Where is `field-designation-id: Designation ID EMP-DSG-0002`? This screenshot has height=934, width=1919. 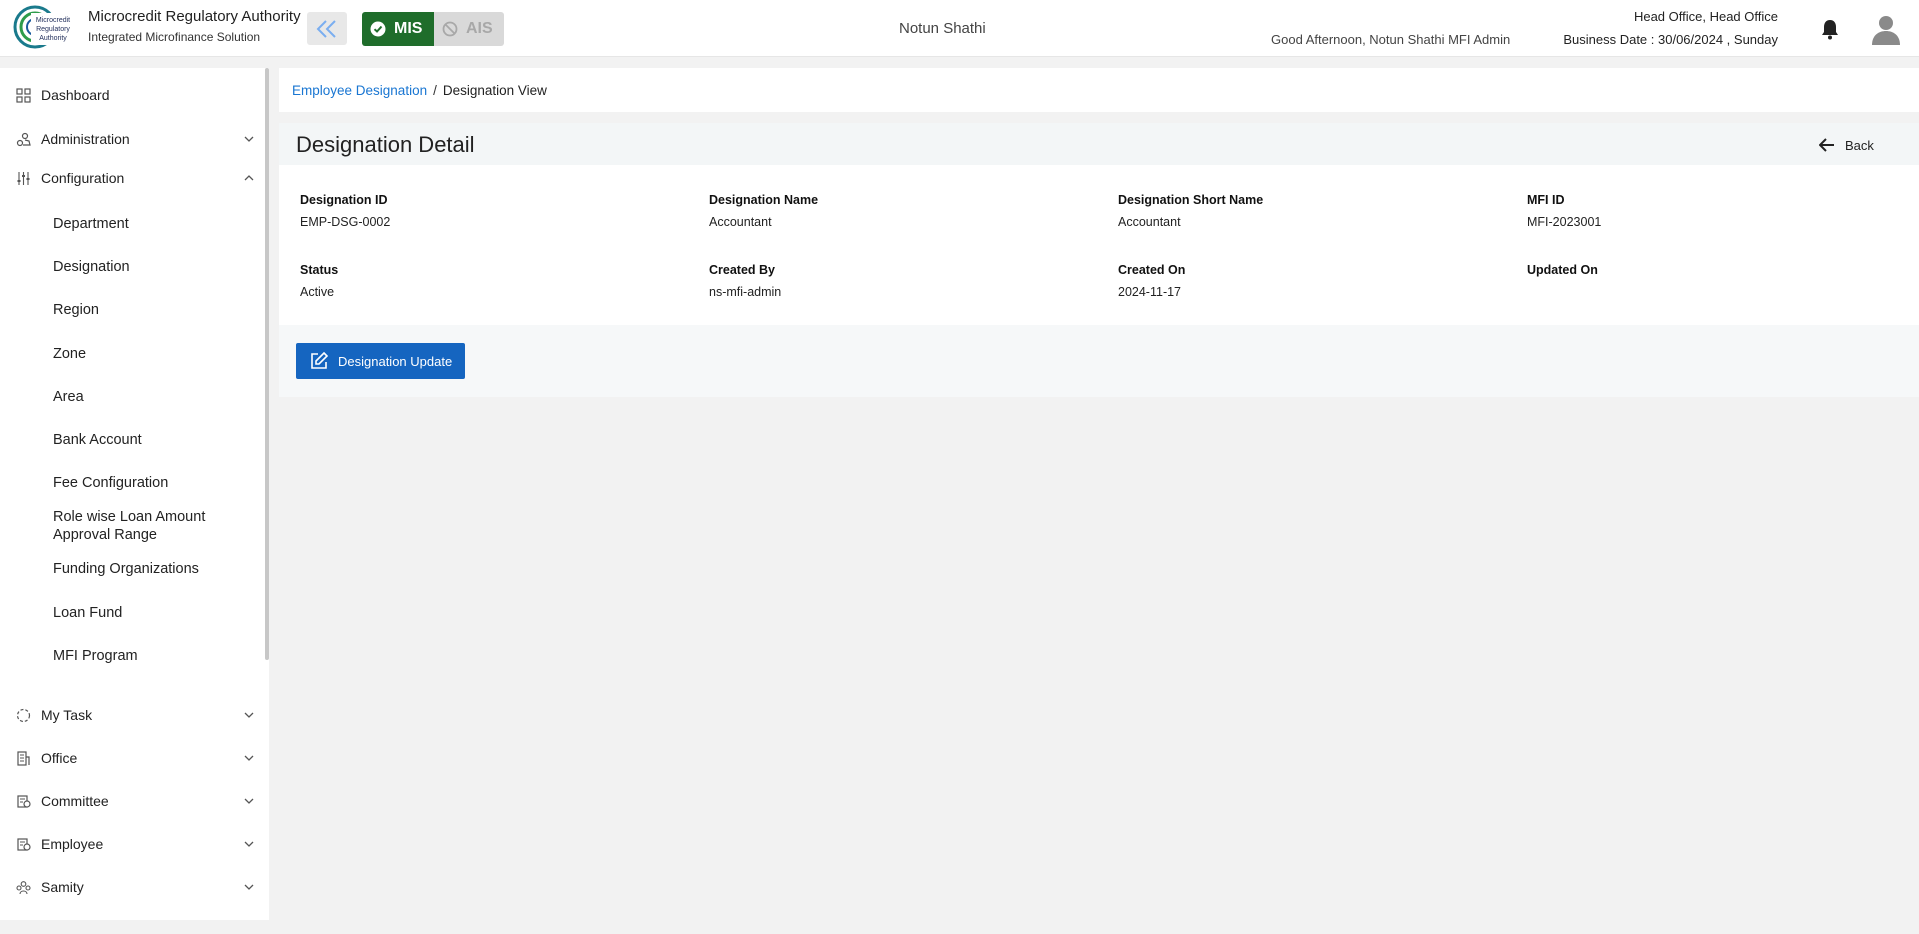
field-designation-id: Designation ID EMP-DSG-0002 is located at coordinates (490, 211).